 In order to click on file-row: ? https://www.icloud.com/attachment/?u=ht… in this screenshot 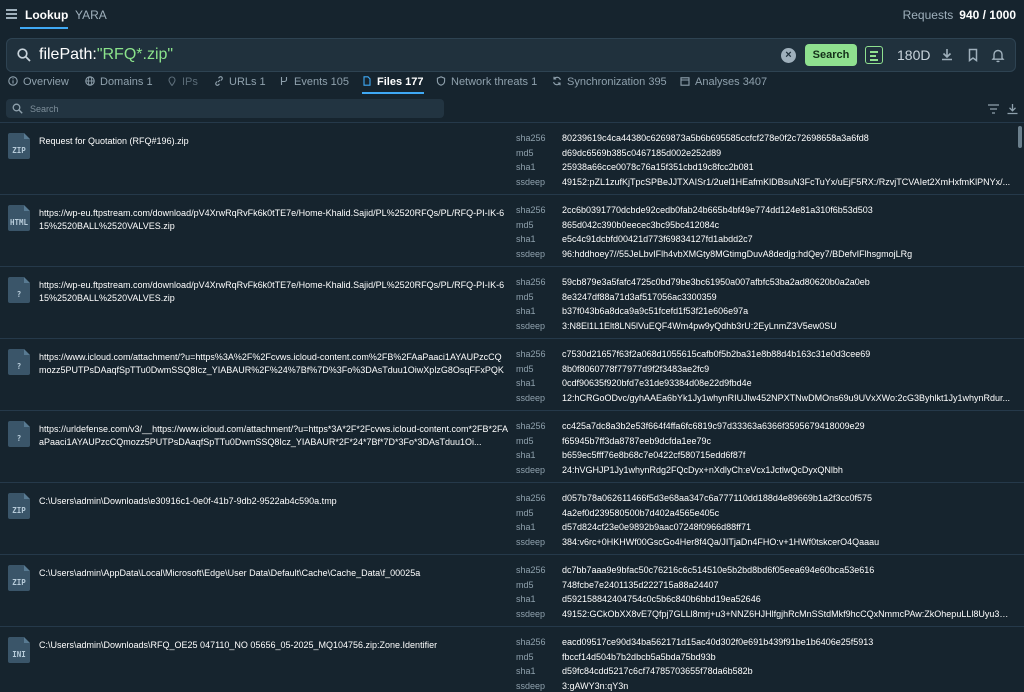, I will do `click(512, 375)`.